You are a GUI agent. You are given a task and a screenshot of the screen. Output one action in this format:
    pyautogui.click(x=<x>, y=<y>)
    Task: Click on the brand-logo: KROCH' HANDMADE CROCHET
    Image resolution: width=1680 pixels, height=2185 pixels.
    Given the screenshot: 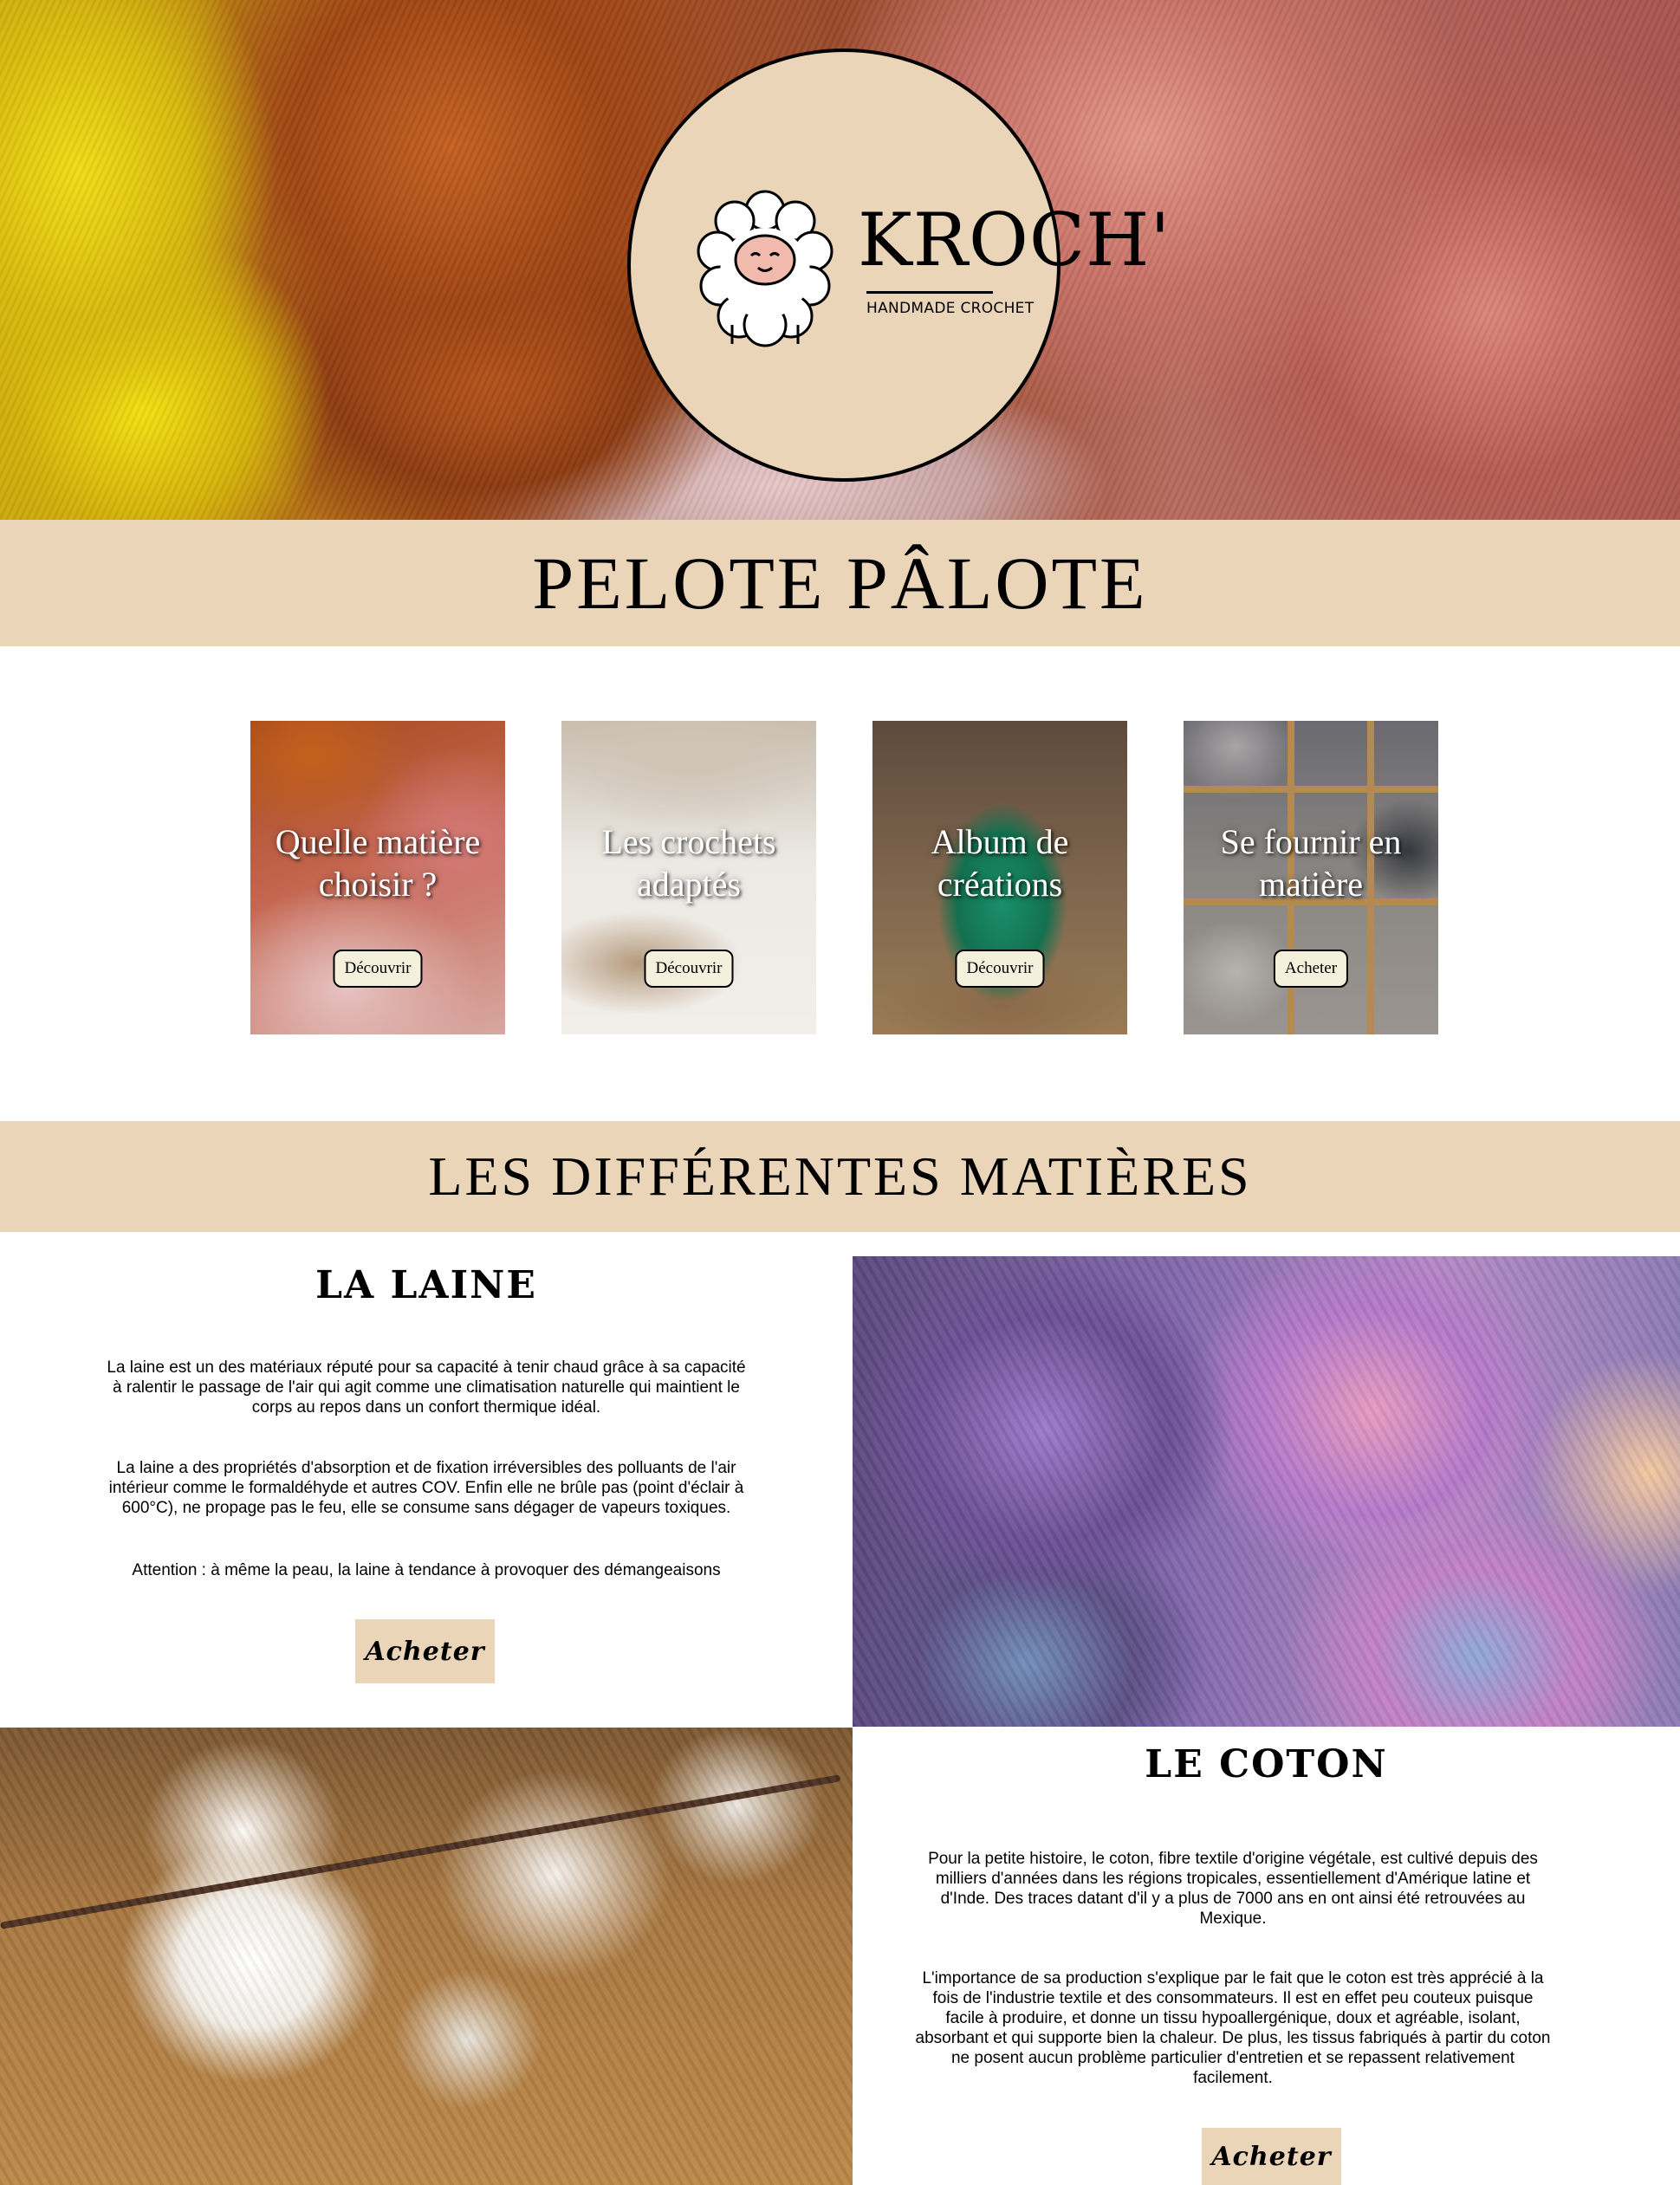 What is the action you would take?
    pyautogui.click(x=898, y=266)
    